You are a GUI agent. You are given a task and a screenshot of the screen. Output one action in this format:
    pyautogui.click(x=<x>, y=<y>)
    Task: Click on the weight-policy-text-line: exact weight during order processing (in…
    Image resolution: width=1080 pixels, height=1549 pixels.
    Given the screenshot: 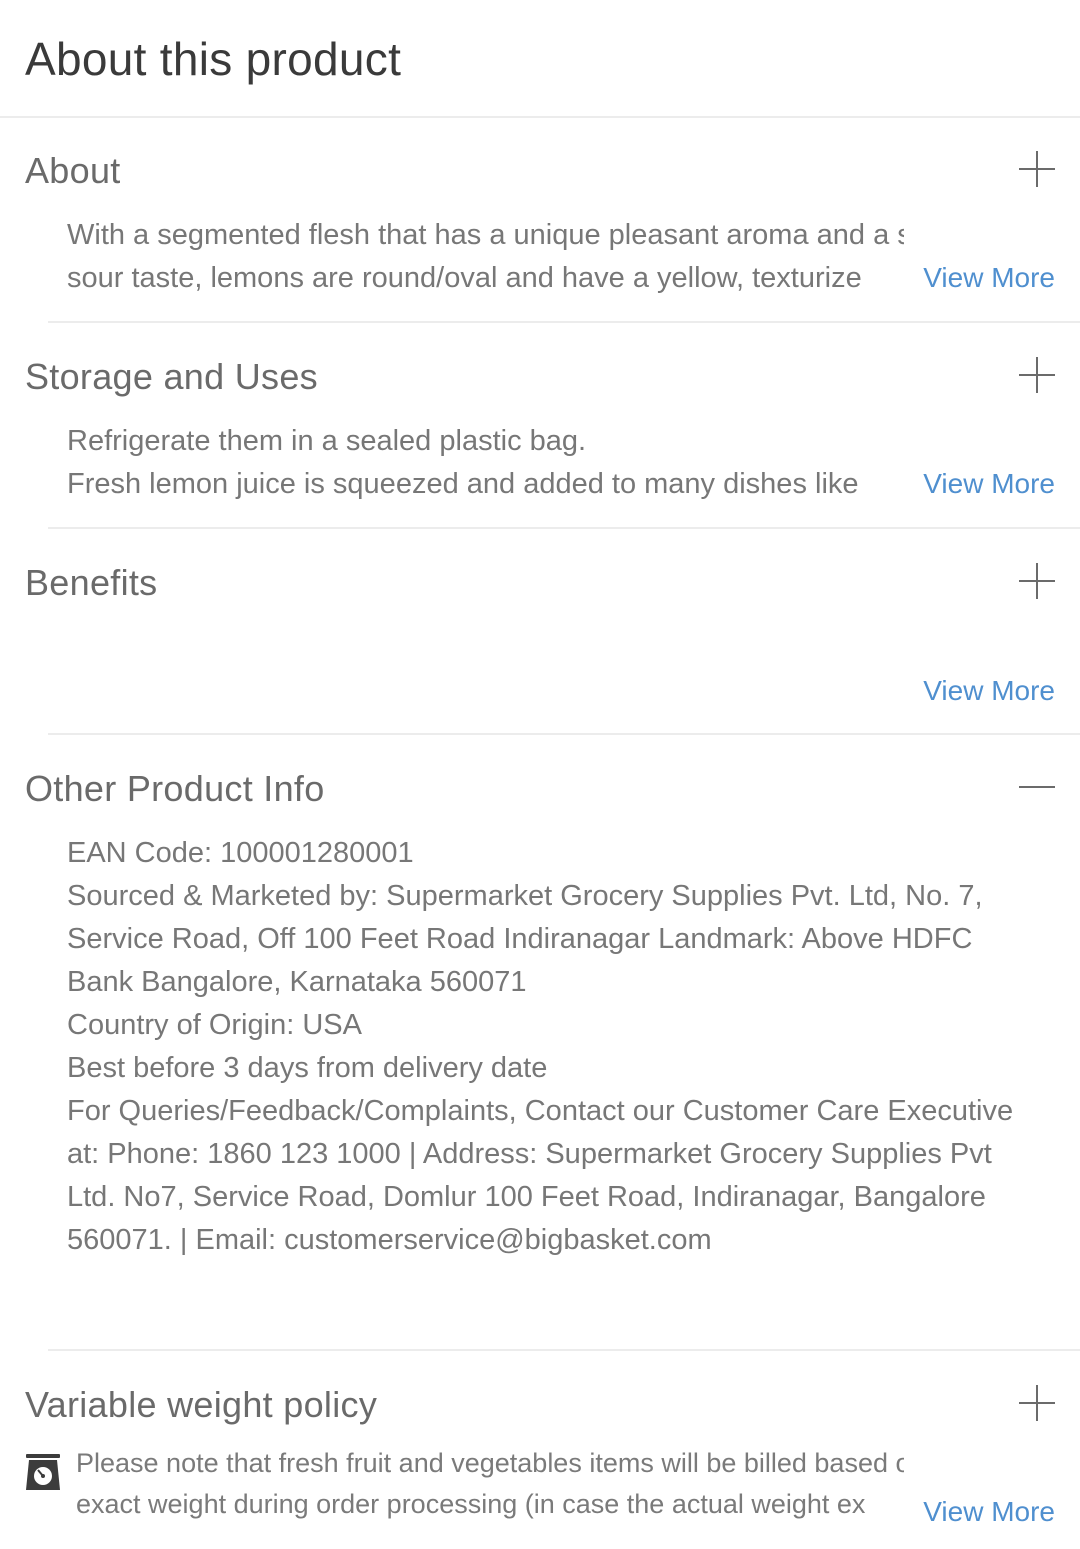 What is the action you would take?
    pyautogui.click(x=471, y=1504)
    